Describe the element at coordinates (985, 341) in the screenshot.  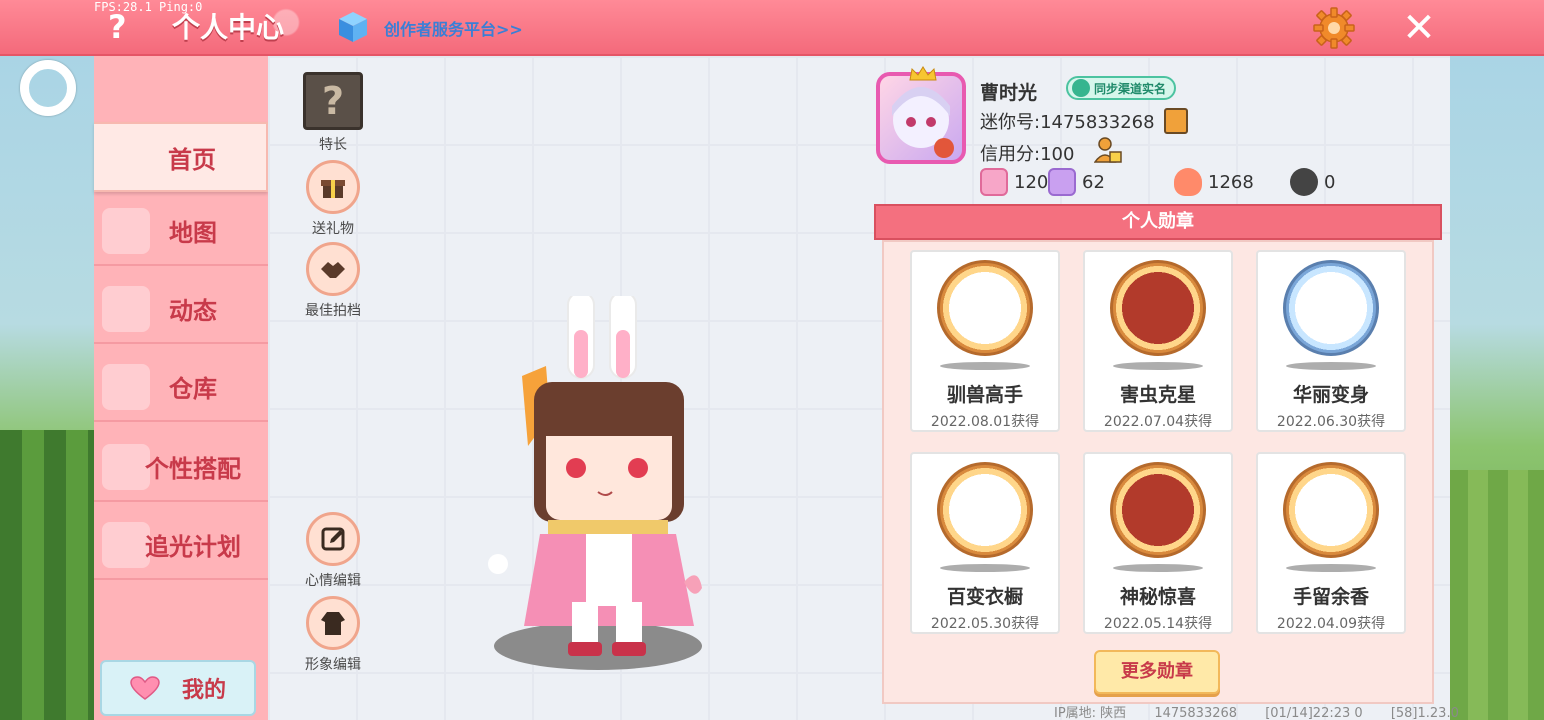
I see `medal-card: 驯兽高手 2022.08.01获得` at that location.